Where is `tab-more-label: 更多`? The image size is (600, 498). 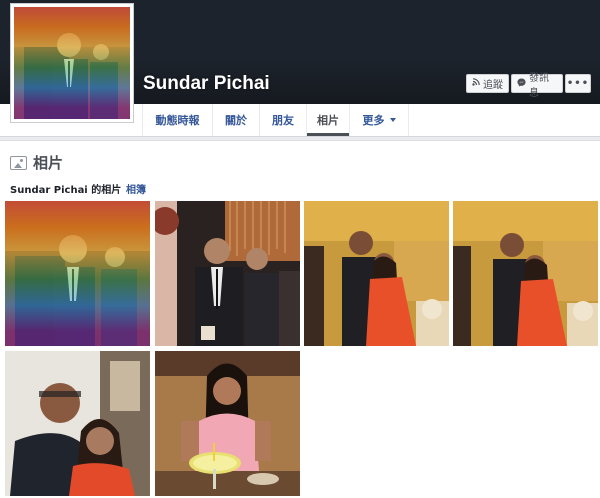 tab-more-label: 更多 is located at coordinates (373, 120).